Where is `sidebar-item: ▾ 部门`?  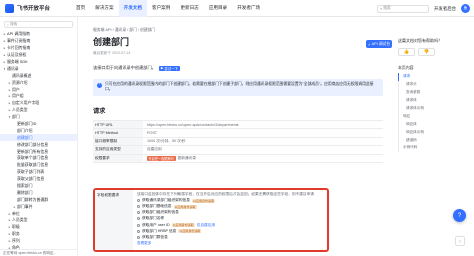 sidebar-item: ▾ 部门 is located at coordinates (38, 117).